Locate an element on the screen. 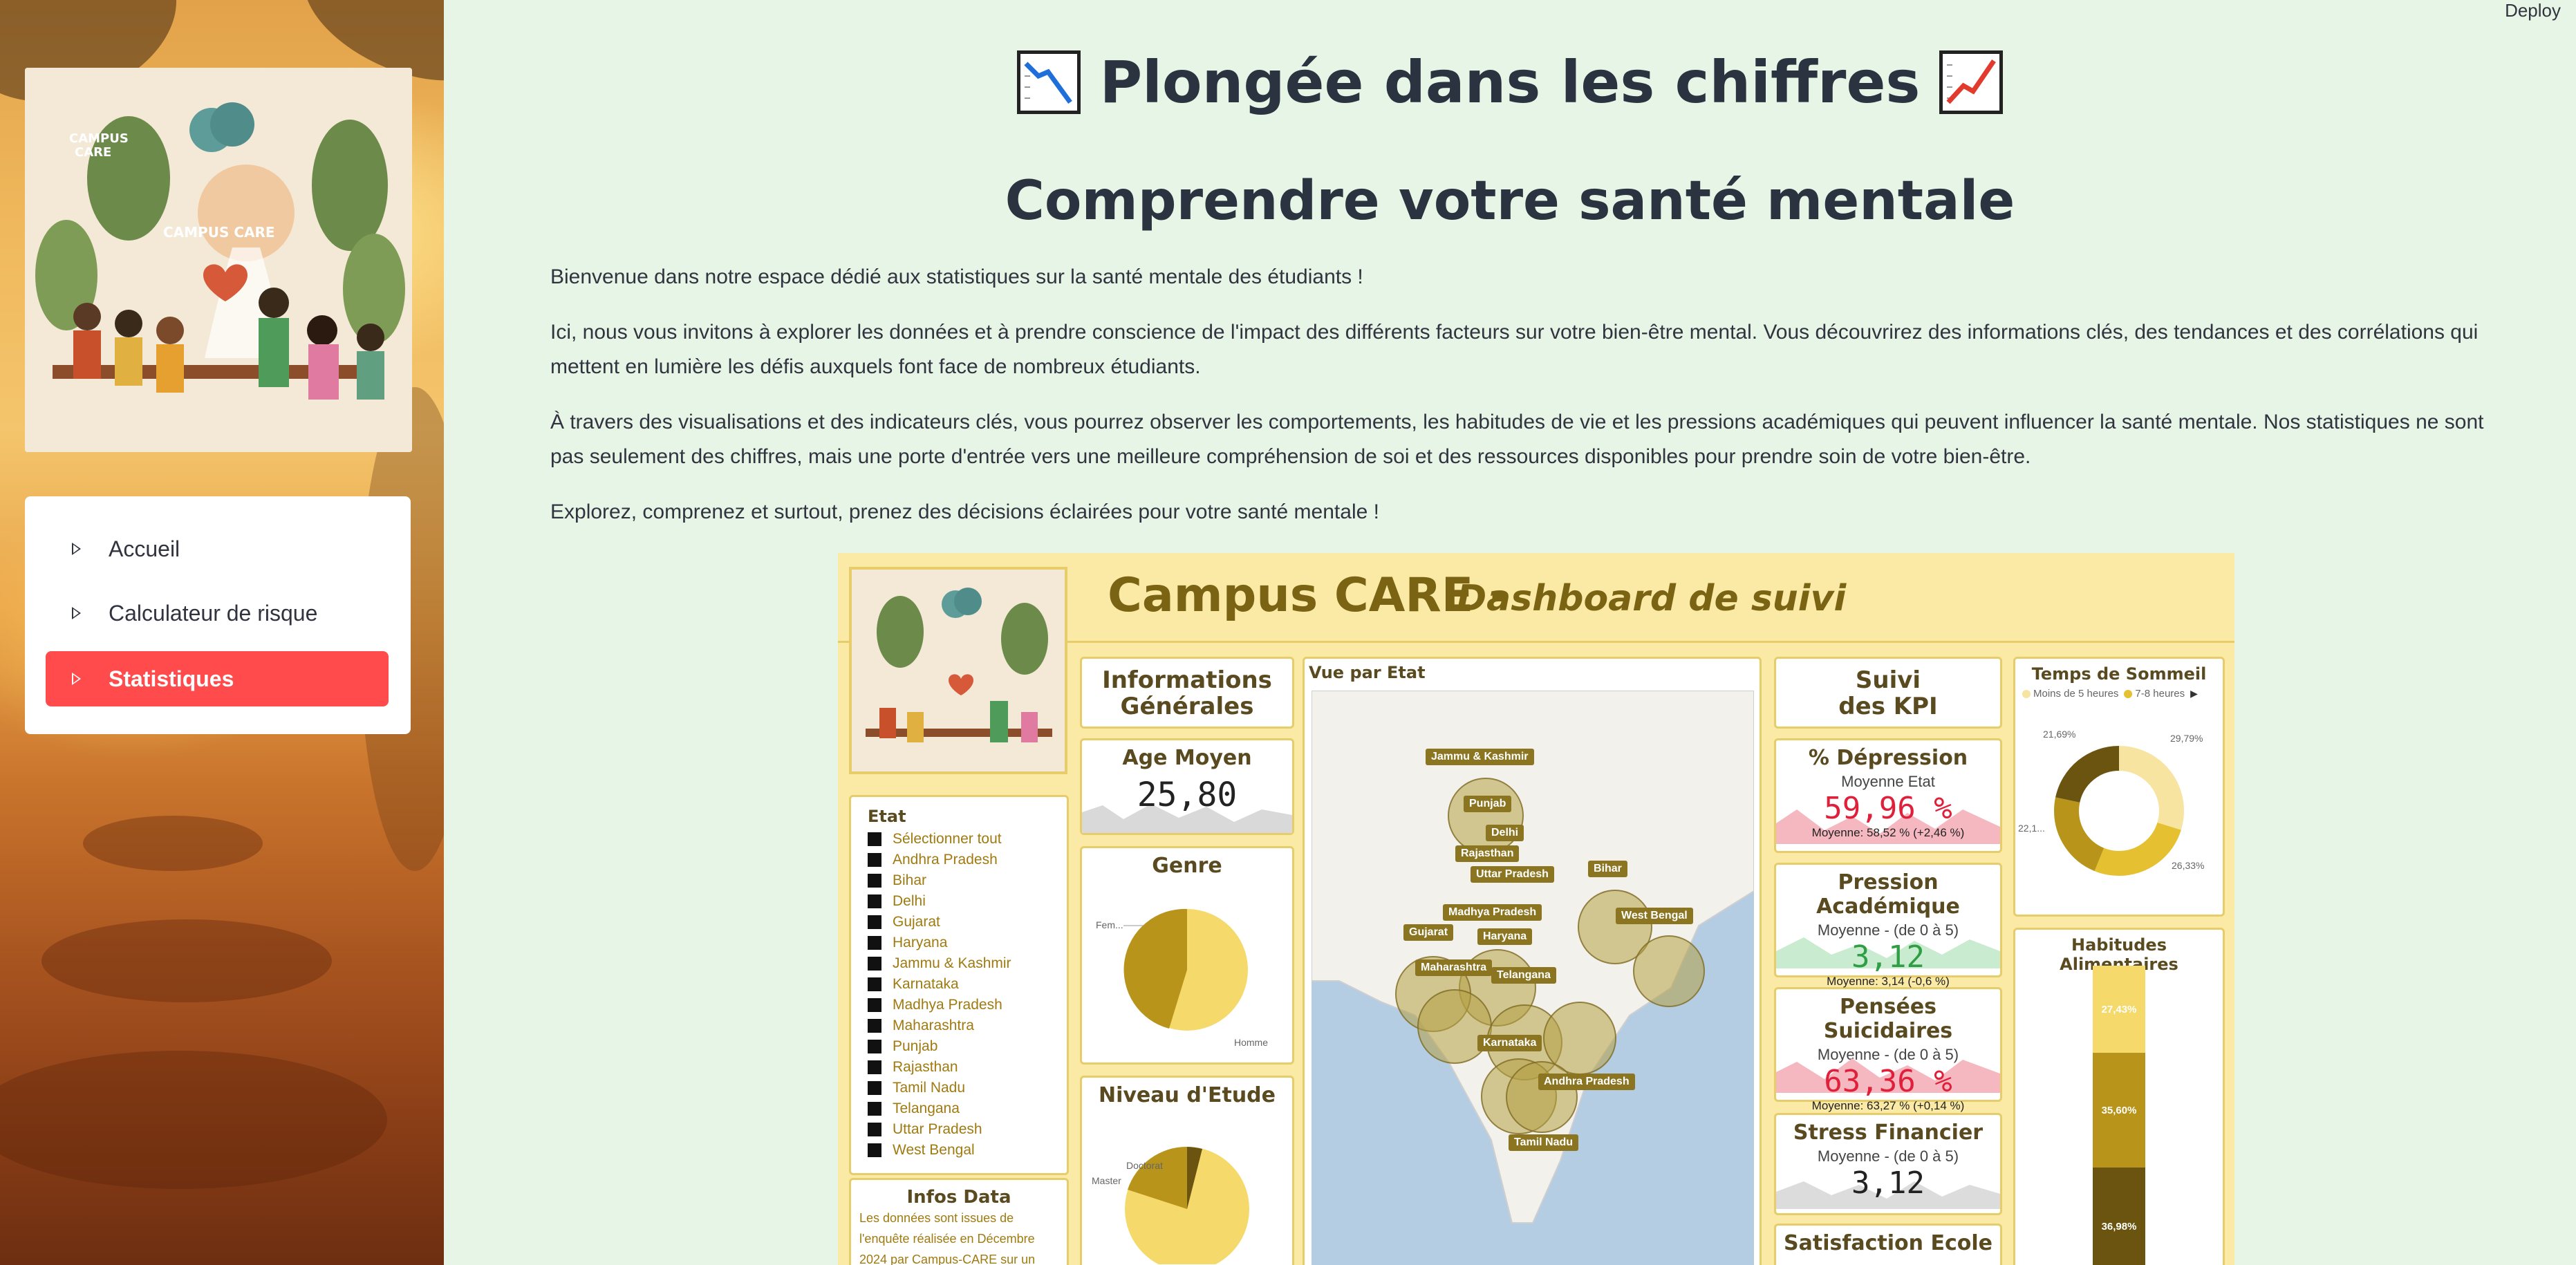 This screenshot has width=2576, height=1265. sommeil-pct-label: 26,33% is located at coordinates (2188, 866).